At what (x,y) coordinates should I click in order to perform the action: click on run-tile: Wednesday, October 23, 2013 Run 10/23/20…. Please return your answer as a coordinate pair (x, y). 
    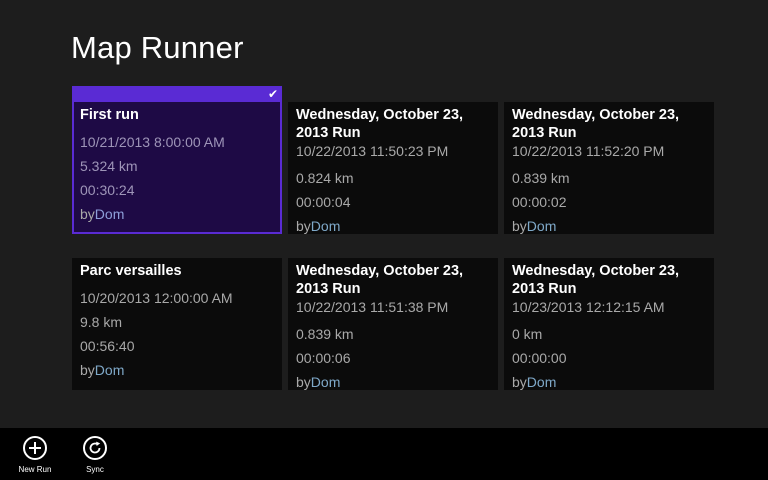
    Looking at the image, I should click on (609, 324).